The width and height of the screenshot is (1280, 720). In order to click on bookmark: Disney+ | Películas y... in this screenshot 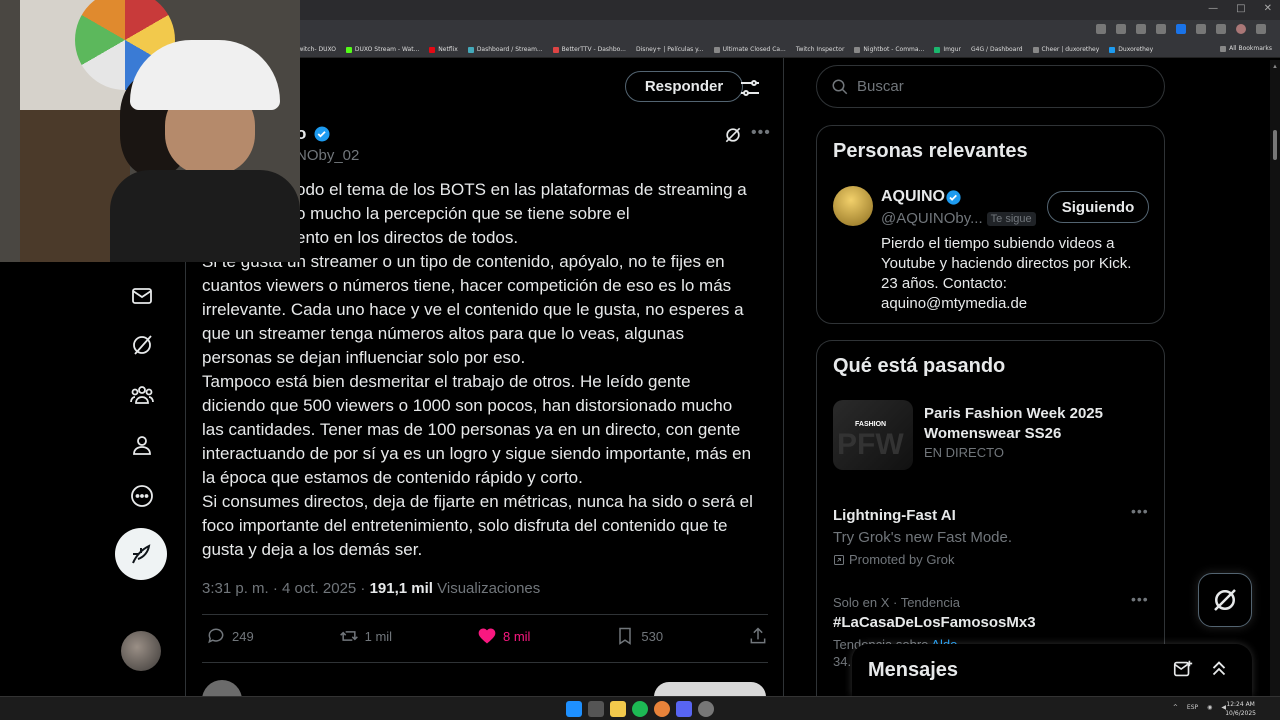, I will do `click(670, 49)`.